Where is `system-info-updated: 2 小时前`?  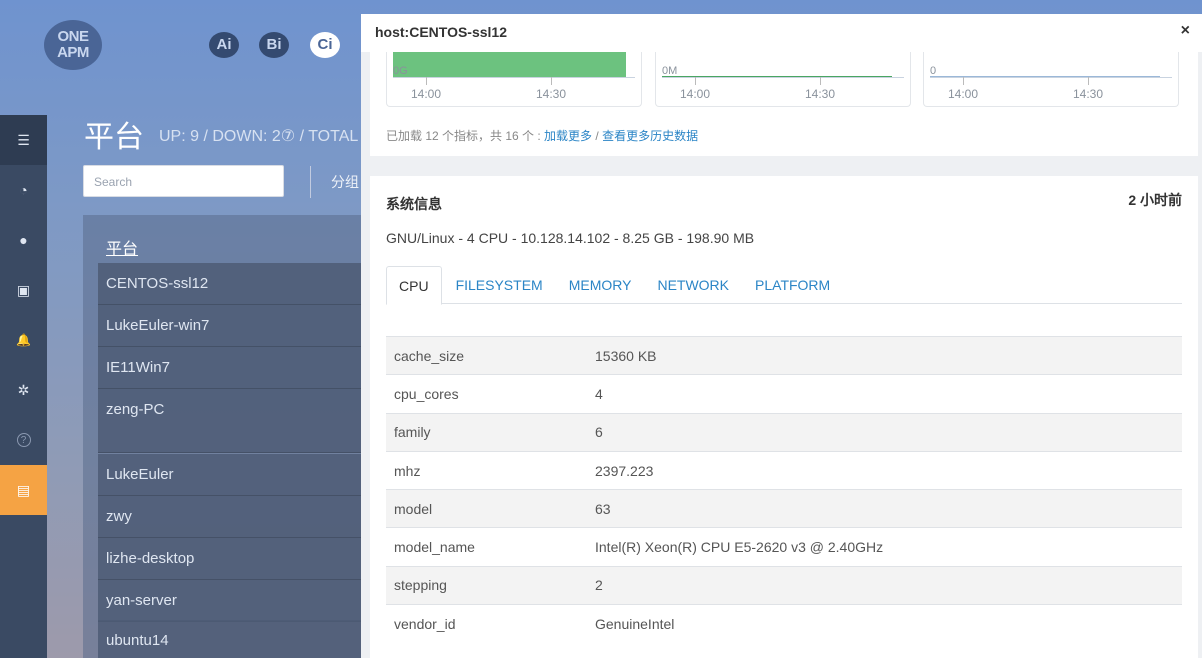
system-info-updated: 2 小时前 is located at coordinates (1155, 200).